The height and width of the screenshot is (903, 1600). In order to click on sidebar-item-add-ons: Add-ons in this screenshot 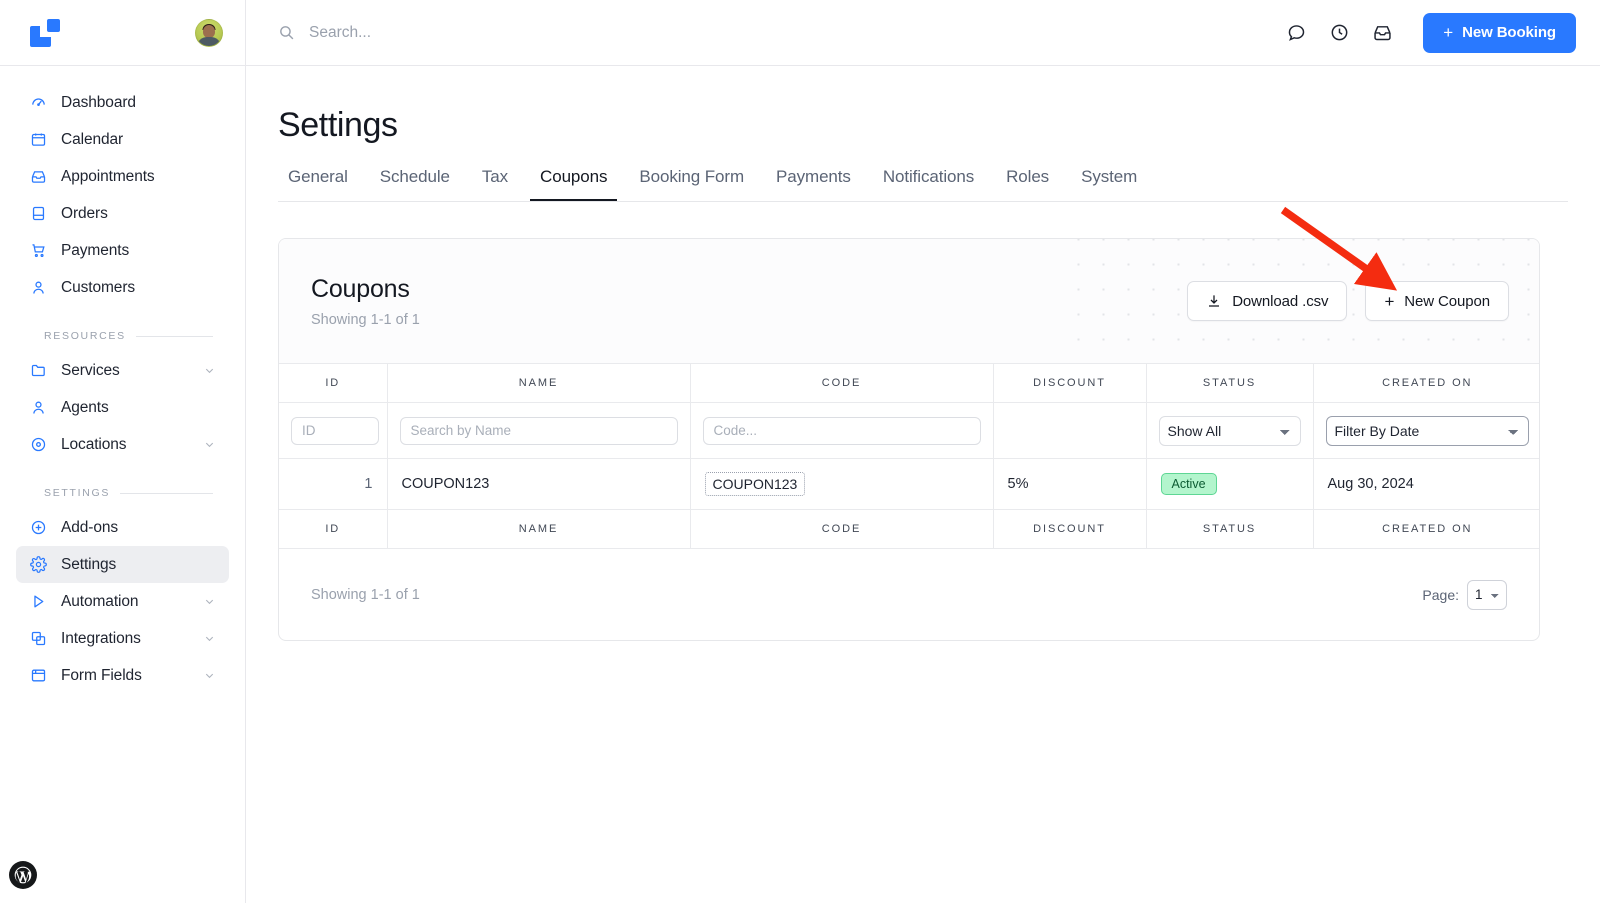, I will do `click(122, 527)`.